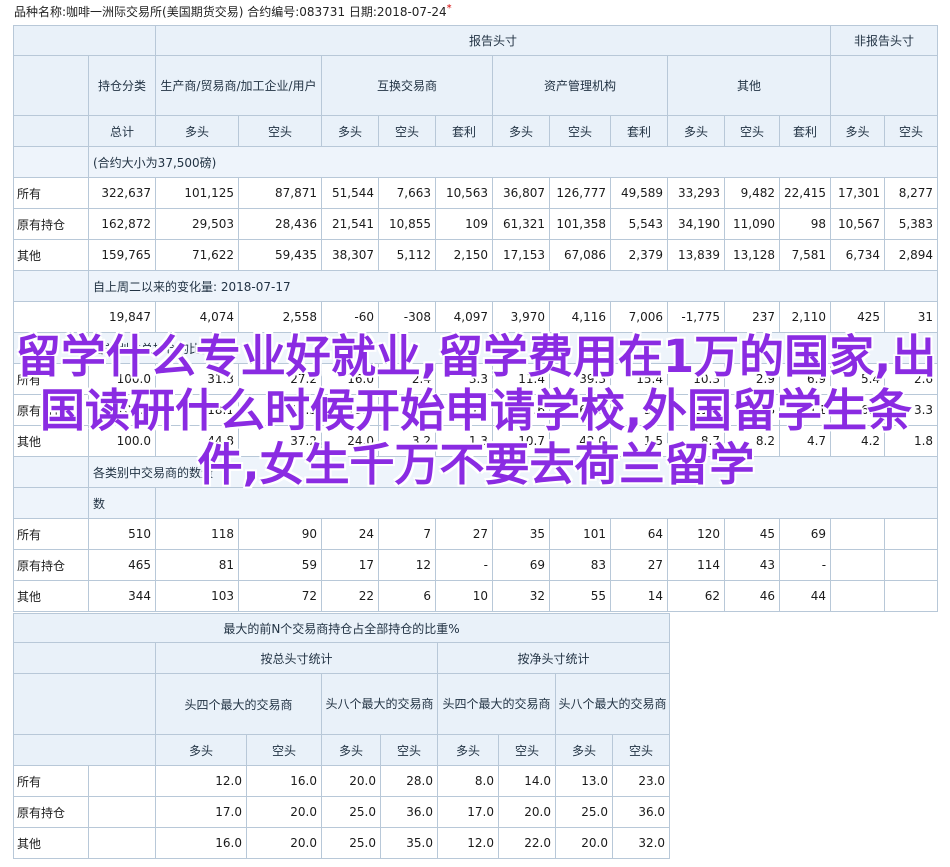 Image resolution: width=950 pixels, height=867 pixels. I want to click on value-cell: 2,150, so click(464, 255).